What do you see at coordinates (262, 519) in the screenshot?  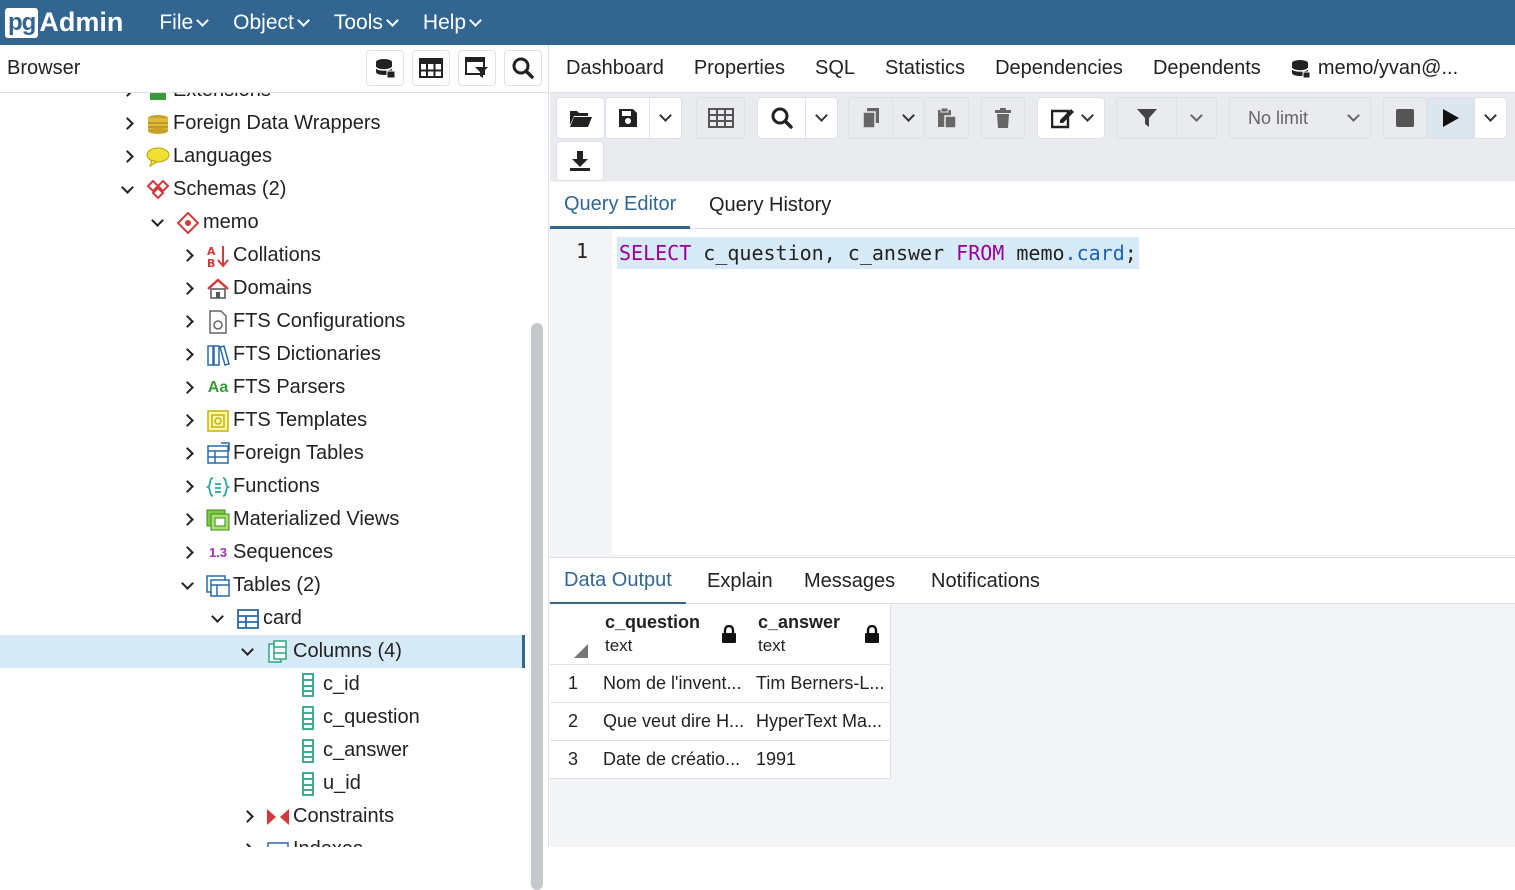 I see `tree-item-materialized-views: Materialized Views` at bounding box center [262, 519].